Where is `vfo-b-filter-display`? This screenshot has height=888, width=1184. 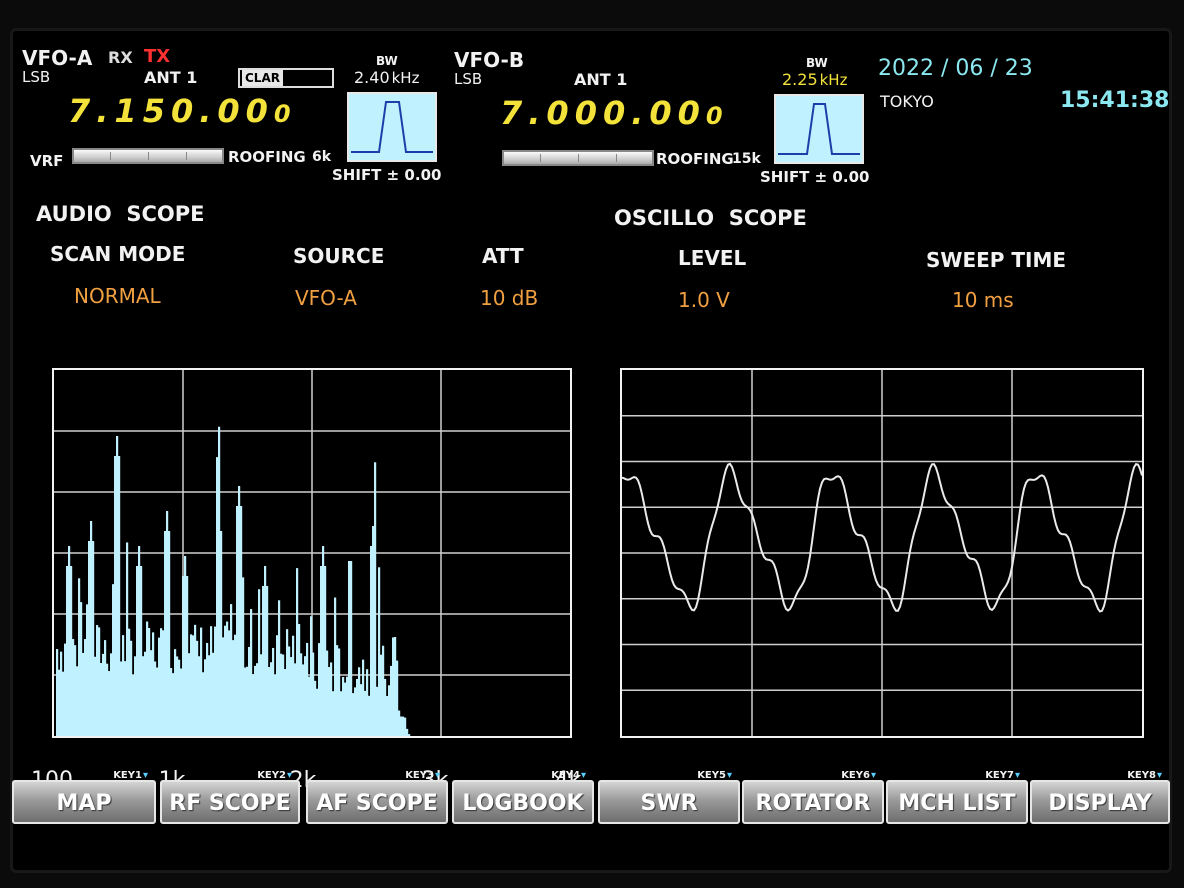
vfo-b-filter-display is located at coordinates (819, 129).